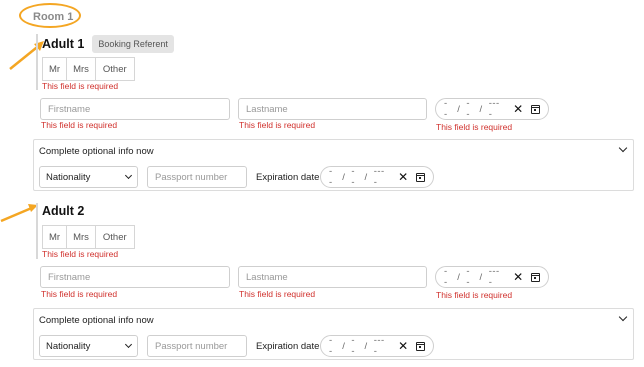 The width and height of the screenshot is (644, 367). I want to click on adult-header: Adult 1 Booking Referent, so click(108, 44).